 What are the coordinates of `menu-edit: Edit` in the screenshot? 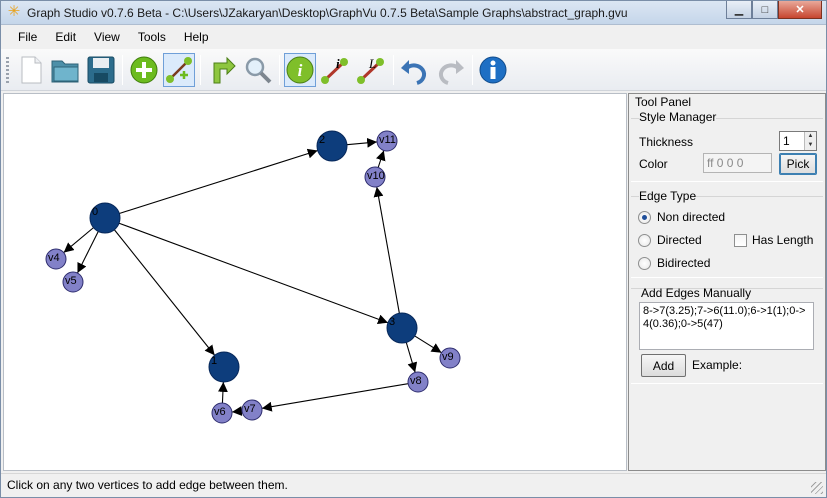 It's located at (65, 37).